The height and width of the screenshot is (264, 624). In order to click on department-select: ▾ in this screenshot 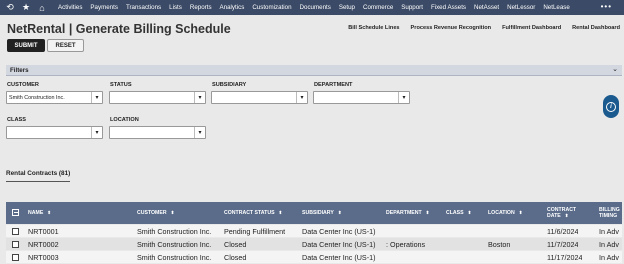, I will do `click(361, 97)`.